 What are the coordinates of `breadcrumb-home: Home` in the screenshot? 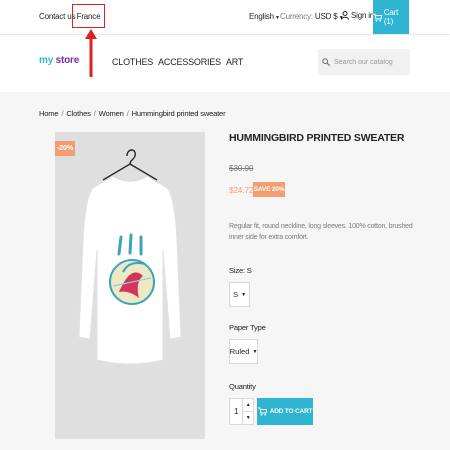 It's located at (49, 113).